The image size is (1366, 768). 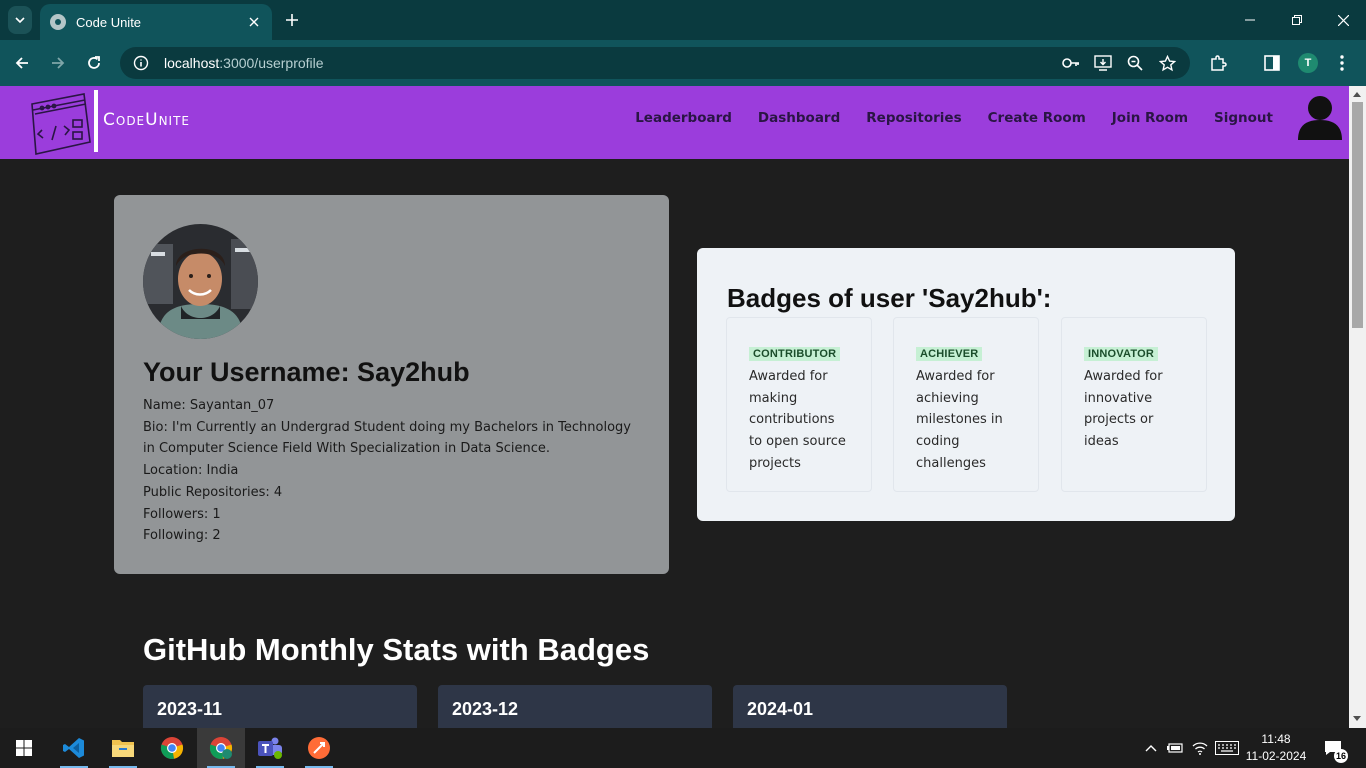 What do you see at coordinates (396, 649) in the screenshot?
I see `monthly-stats-title: GitHub Monthly Stats with Badges` at bounding box center [396, 649].